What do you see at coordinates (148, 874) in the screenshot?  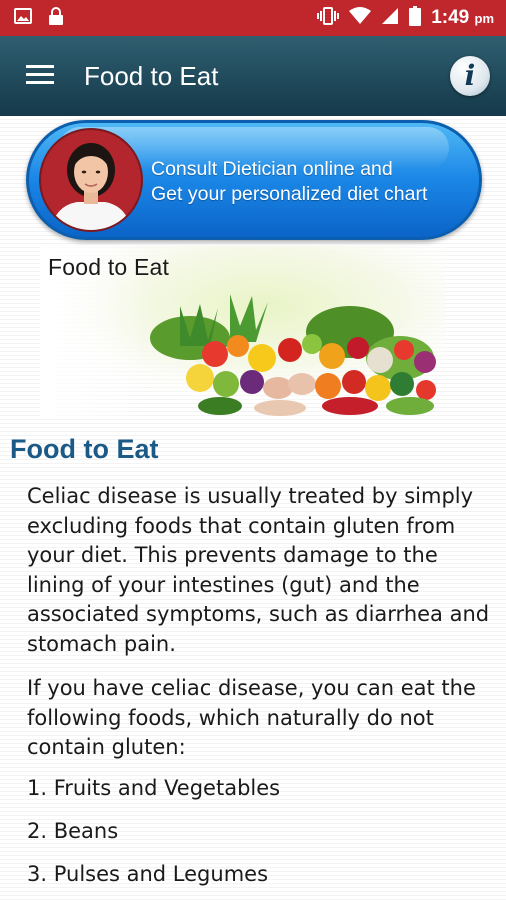 I see `list-item: 3. Pulses and Legumes` at bounding box center [148, 874].